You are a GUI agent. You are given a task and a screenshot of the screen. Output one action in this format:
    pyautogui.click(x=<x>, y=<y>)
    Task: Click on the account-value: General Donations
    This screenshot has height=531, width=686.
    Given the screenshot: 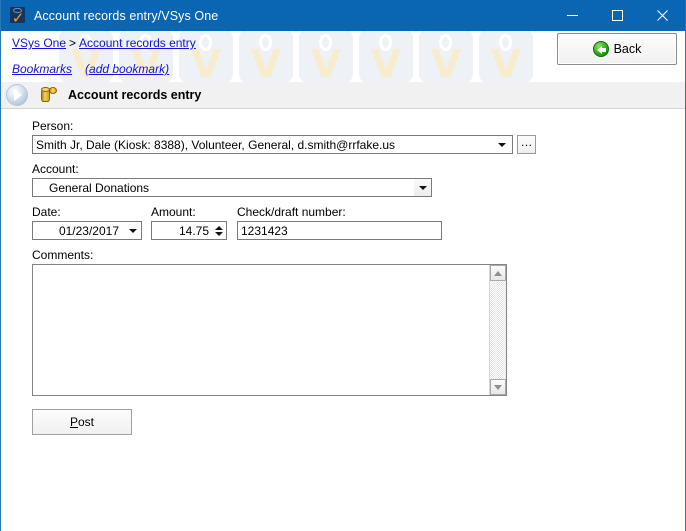 What is the action you would take?
    pyautogui.click(x=99, y=187)
    